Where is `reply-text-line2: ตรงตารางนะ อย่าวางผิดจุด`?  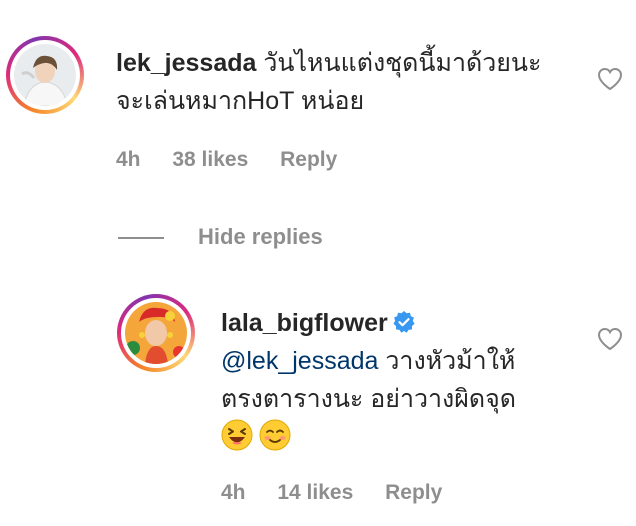
reply-text-line2: ตรงตารางนะ อย่าวางผิดจุด is located at coordinates (369, 399).